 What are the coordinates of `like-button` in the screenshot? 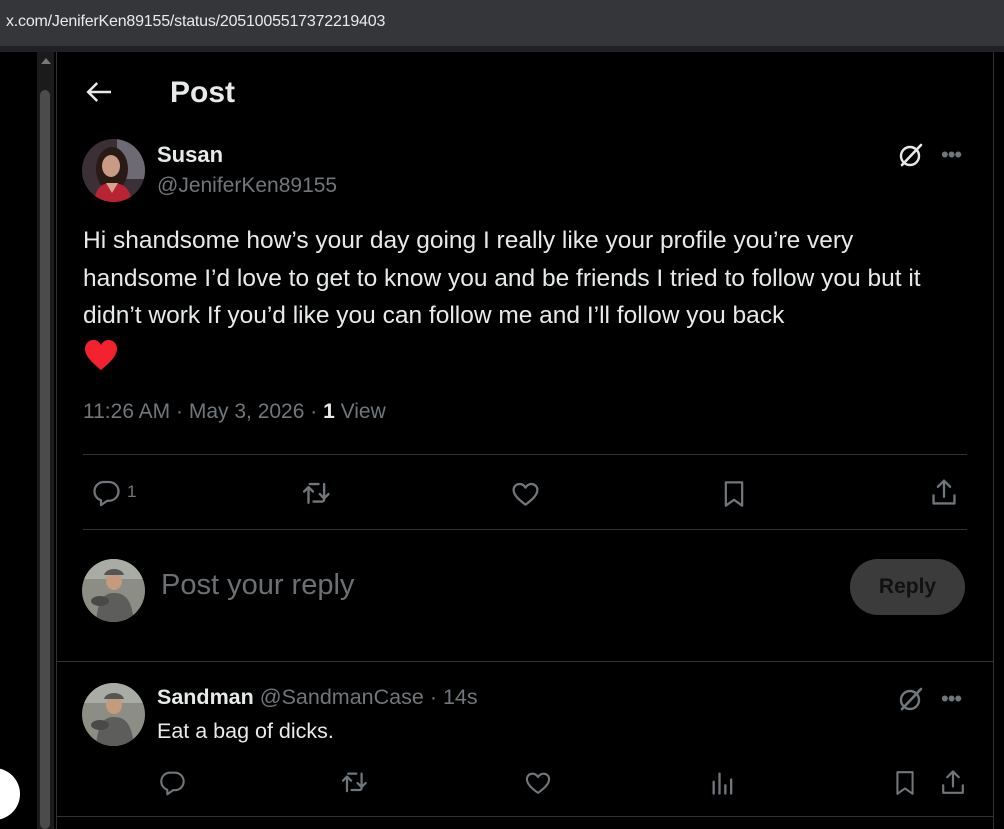 It's located at (525, 494).